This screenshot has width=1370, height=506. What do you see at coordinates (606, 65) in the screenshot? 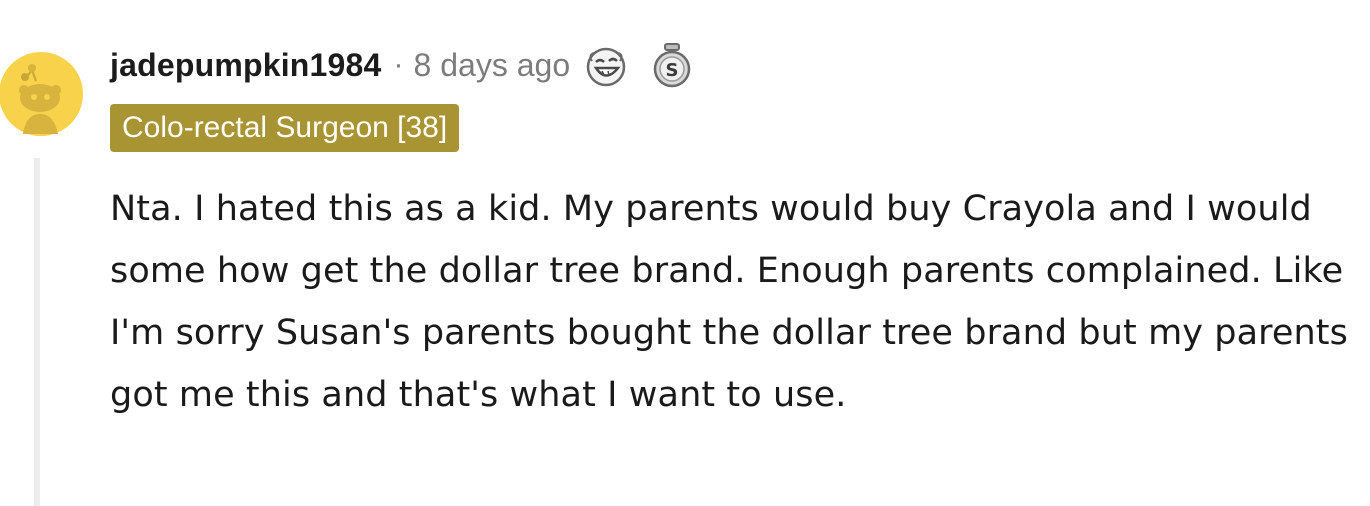
I see `laughing-face-award-icon` at bounding box center [606, 65].